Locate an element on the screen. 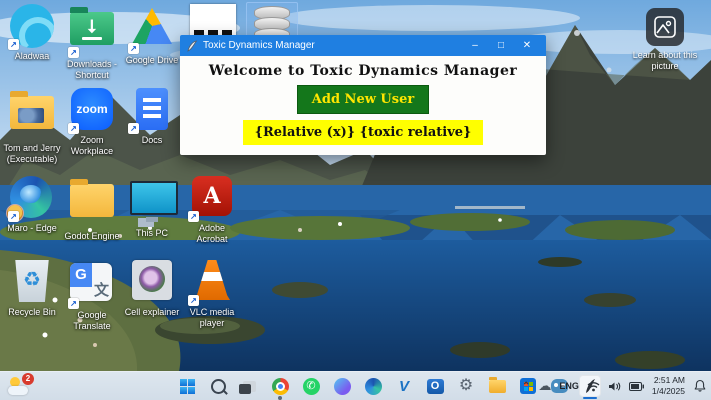 The width and height of the screenshot is (711, 400). image-thumbnail-icon is located at coordinates (152, 280).